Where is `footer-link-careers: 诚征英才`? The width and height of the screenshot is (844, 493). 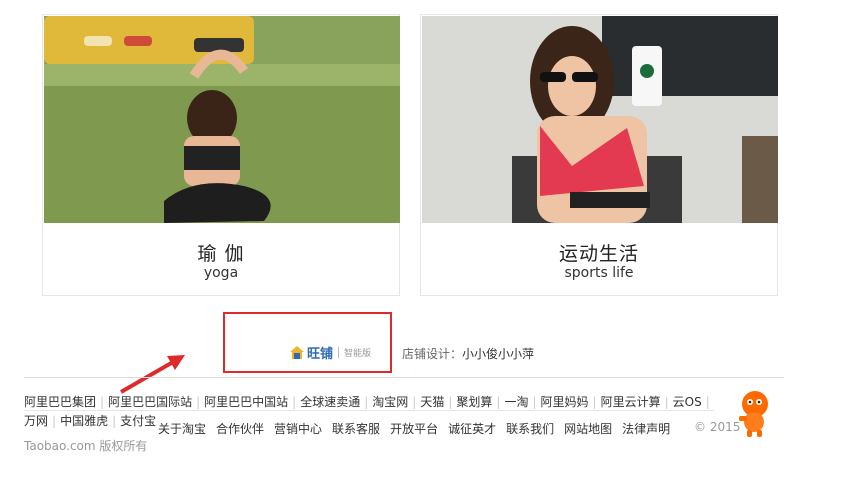 footer-link-careers: 诚征英才 is located at coordinates (472, 429).